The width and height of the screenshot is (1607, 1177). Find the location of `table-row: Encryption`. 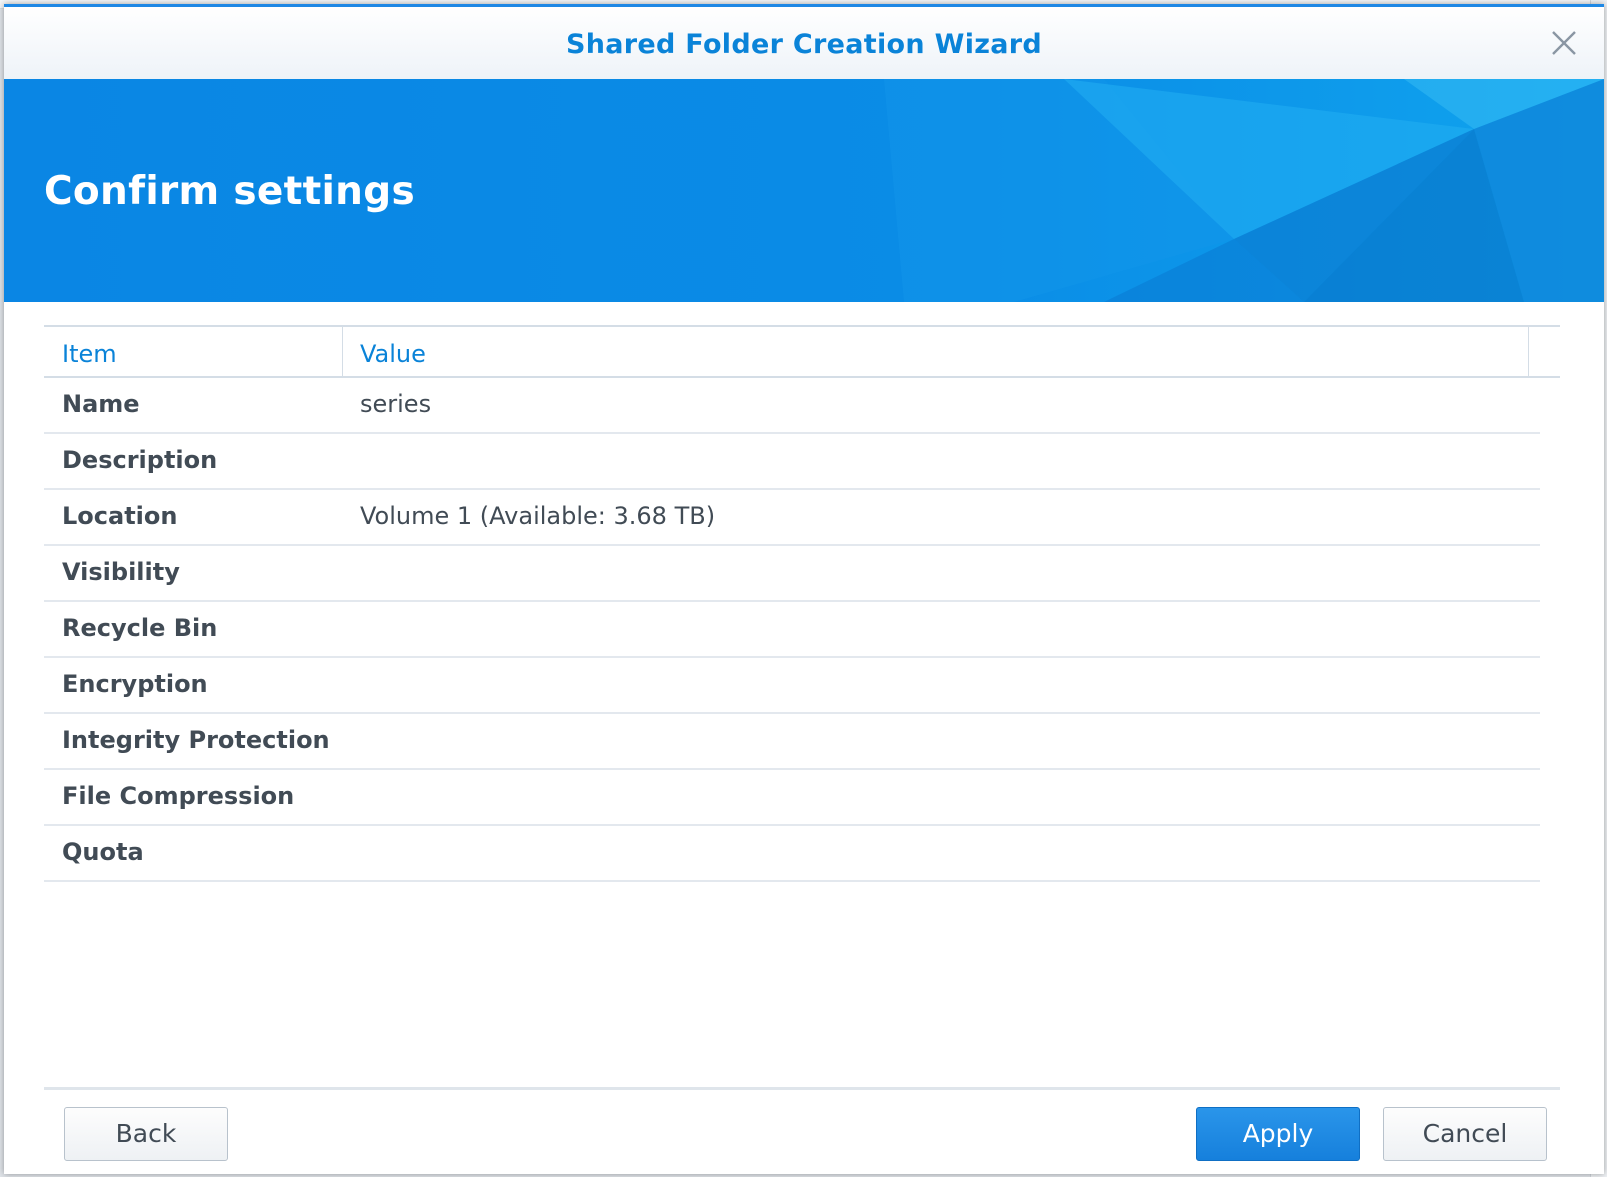

table-row: Encryption is located at coordinates (792, 686).